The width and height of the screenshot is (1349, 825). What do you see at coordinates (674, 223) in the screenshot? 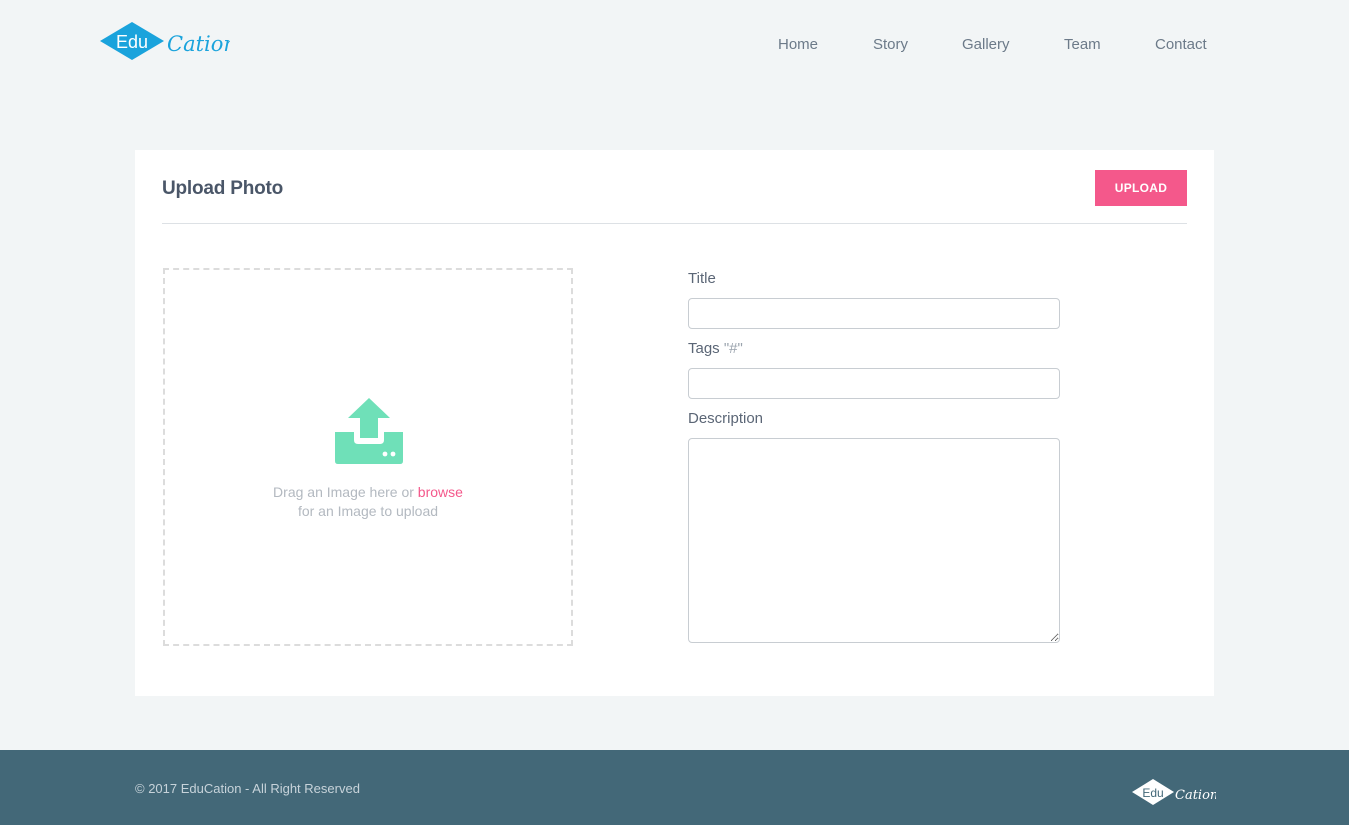
I see `header-divider` at bounding box center [674, 223].